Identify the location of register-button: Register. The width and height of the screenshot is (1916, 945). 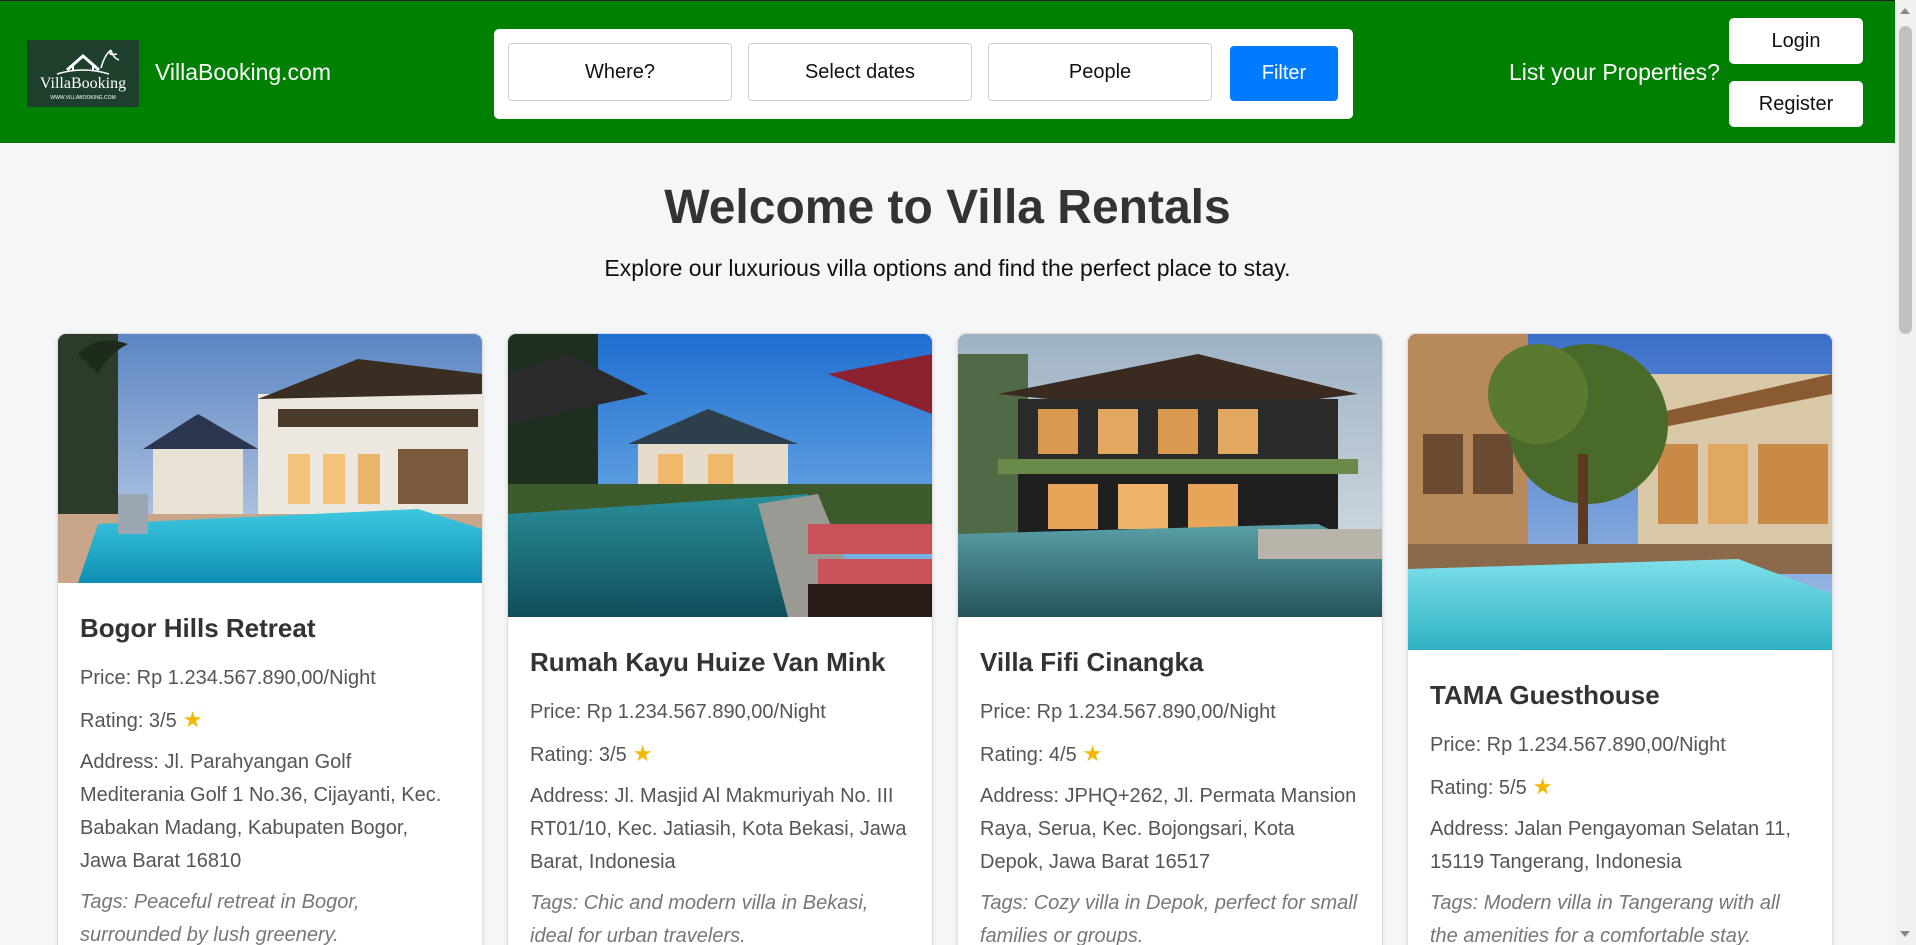
(1796, 104).